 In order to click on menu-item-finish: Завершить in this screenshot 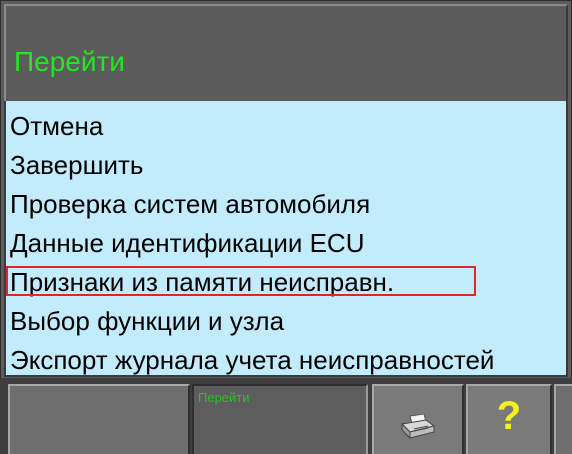, I will do `click(286, 165)`.